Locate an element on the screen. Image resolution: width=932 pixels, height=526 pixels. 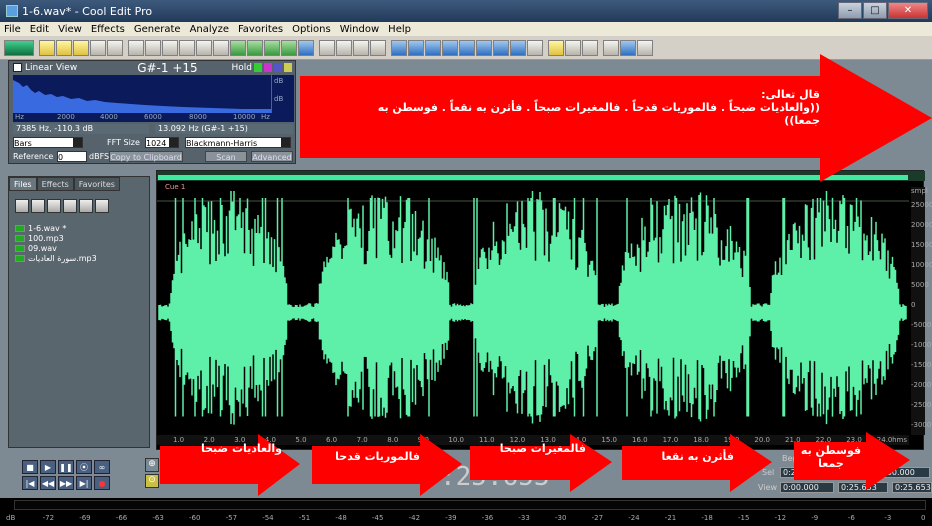
menu-file: File is located at coordinates (12, 29).